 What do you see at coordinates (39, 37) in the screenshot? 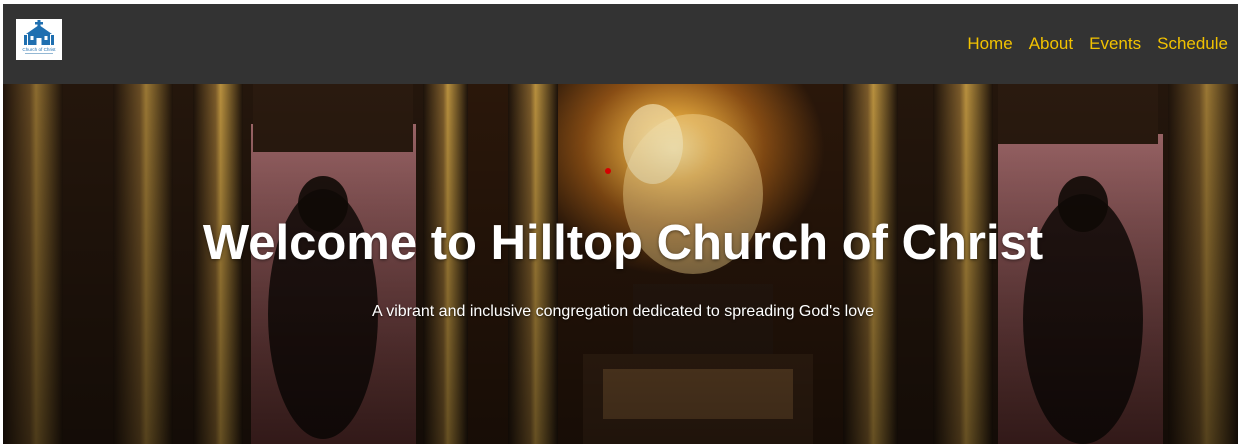
I see `church-logo-icon: Church of Christ` at bounding box center [39, 37].